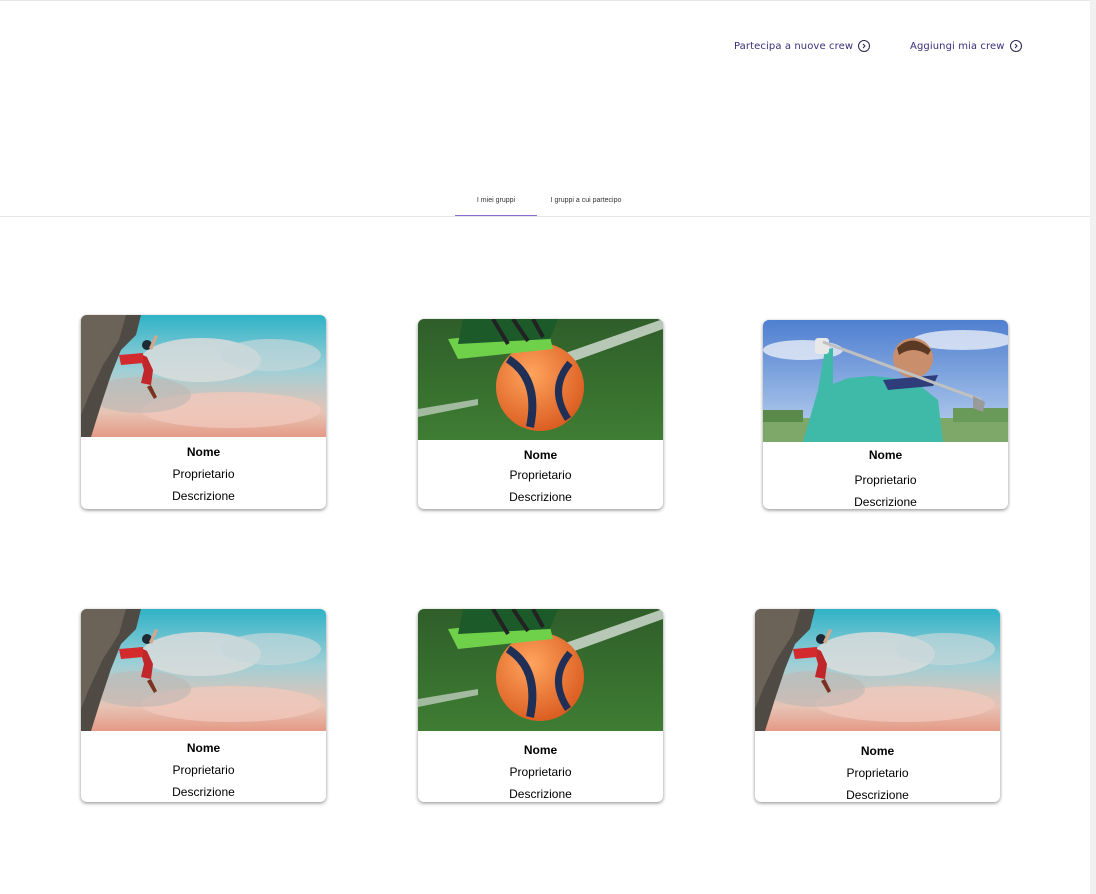 Image resolution: width=1096 pixels, height=894 pixels. What do you see at coordinates (496, 207) in the screenshot?
I see `tab-my-groups: I miei gruppi` at bounding box center [496, 207].